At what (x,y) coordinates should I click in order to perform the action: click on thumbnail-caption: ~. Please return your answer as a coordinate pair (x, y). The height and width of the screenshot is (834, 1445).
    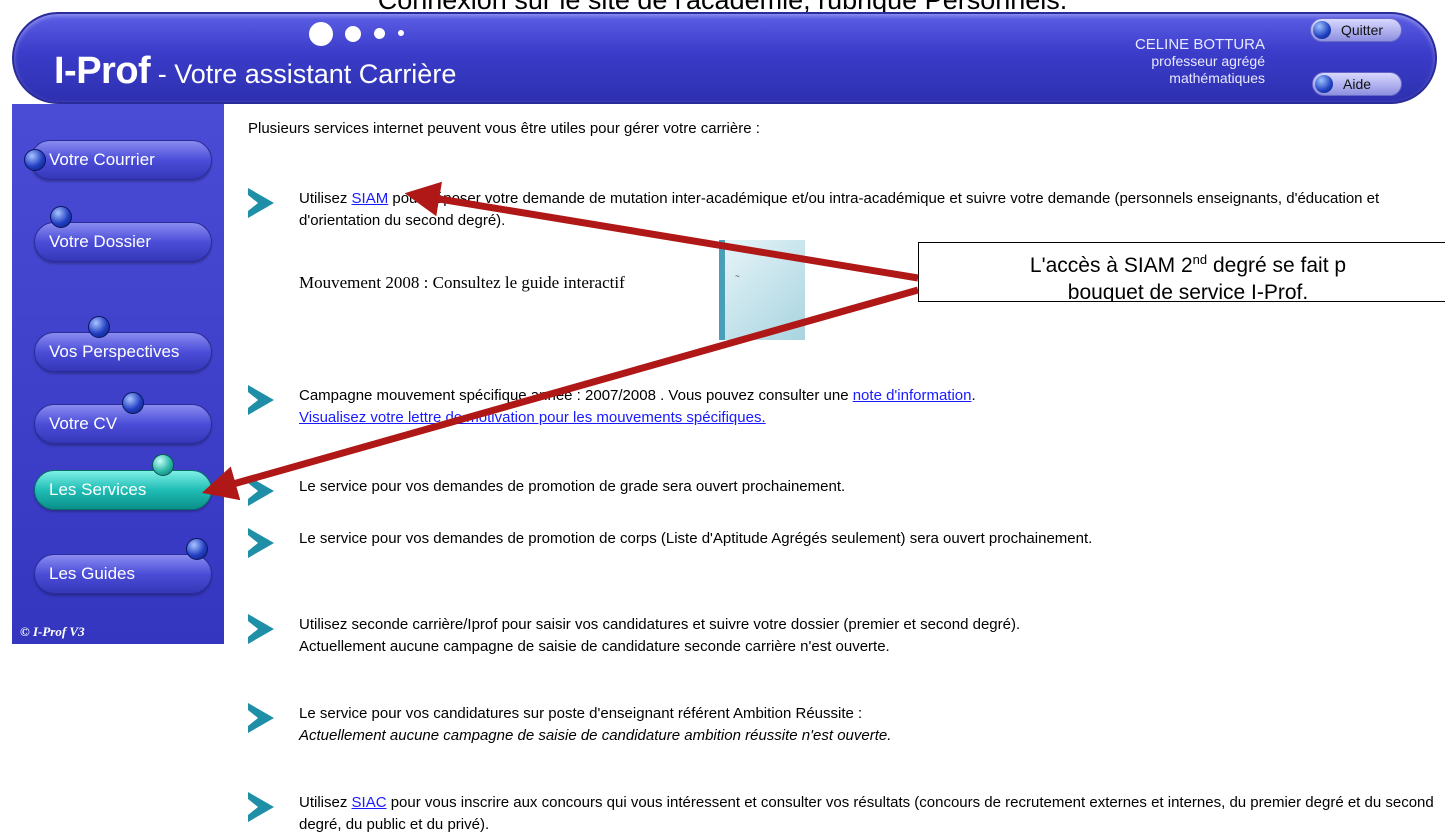
    Looking at the image, I should click on (737, 276).